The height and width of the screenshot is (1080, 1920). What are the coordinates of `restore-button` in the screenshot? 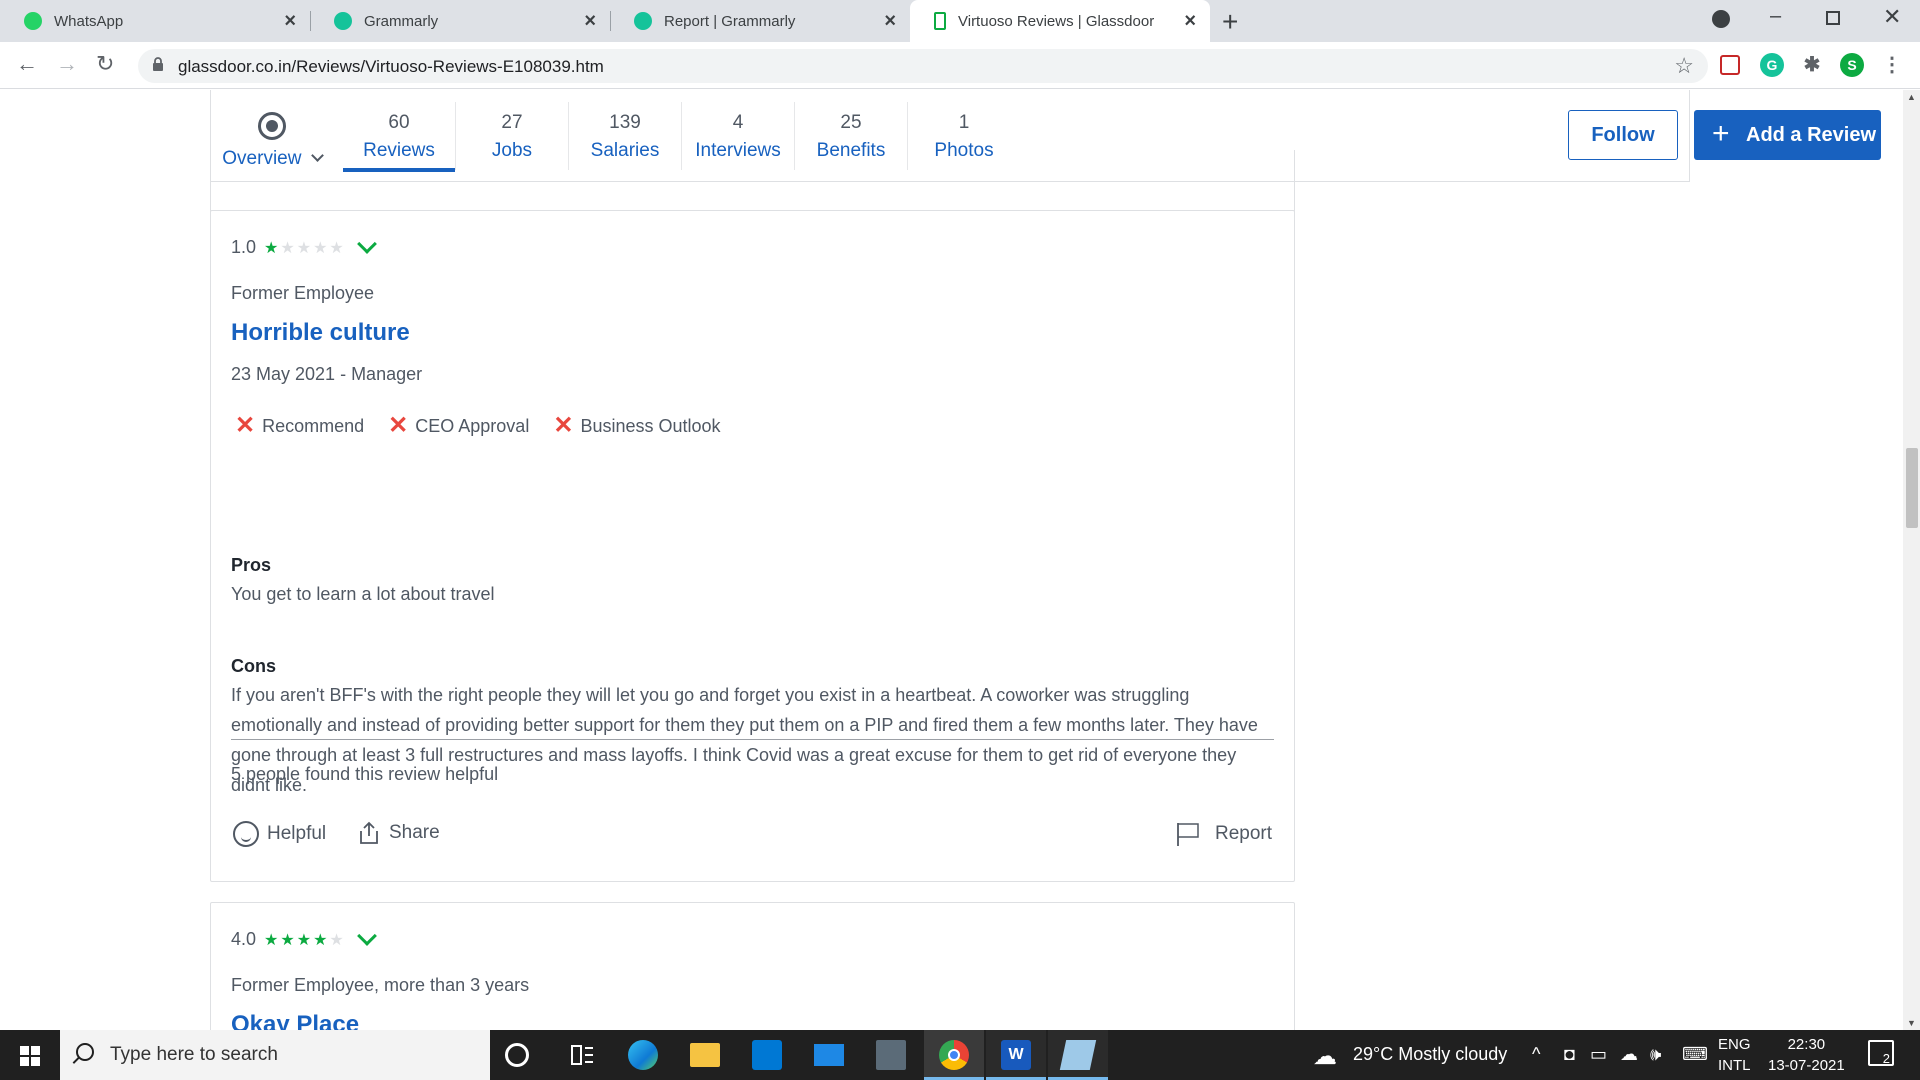 It's located at (1833, 18).